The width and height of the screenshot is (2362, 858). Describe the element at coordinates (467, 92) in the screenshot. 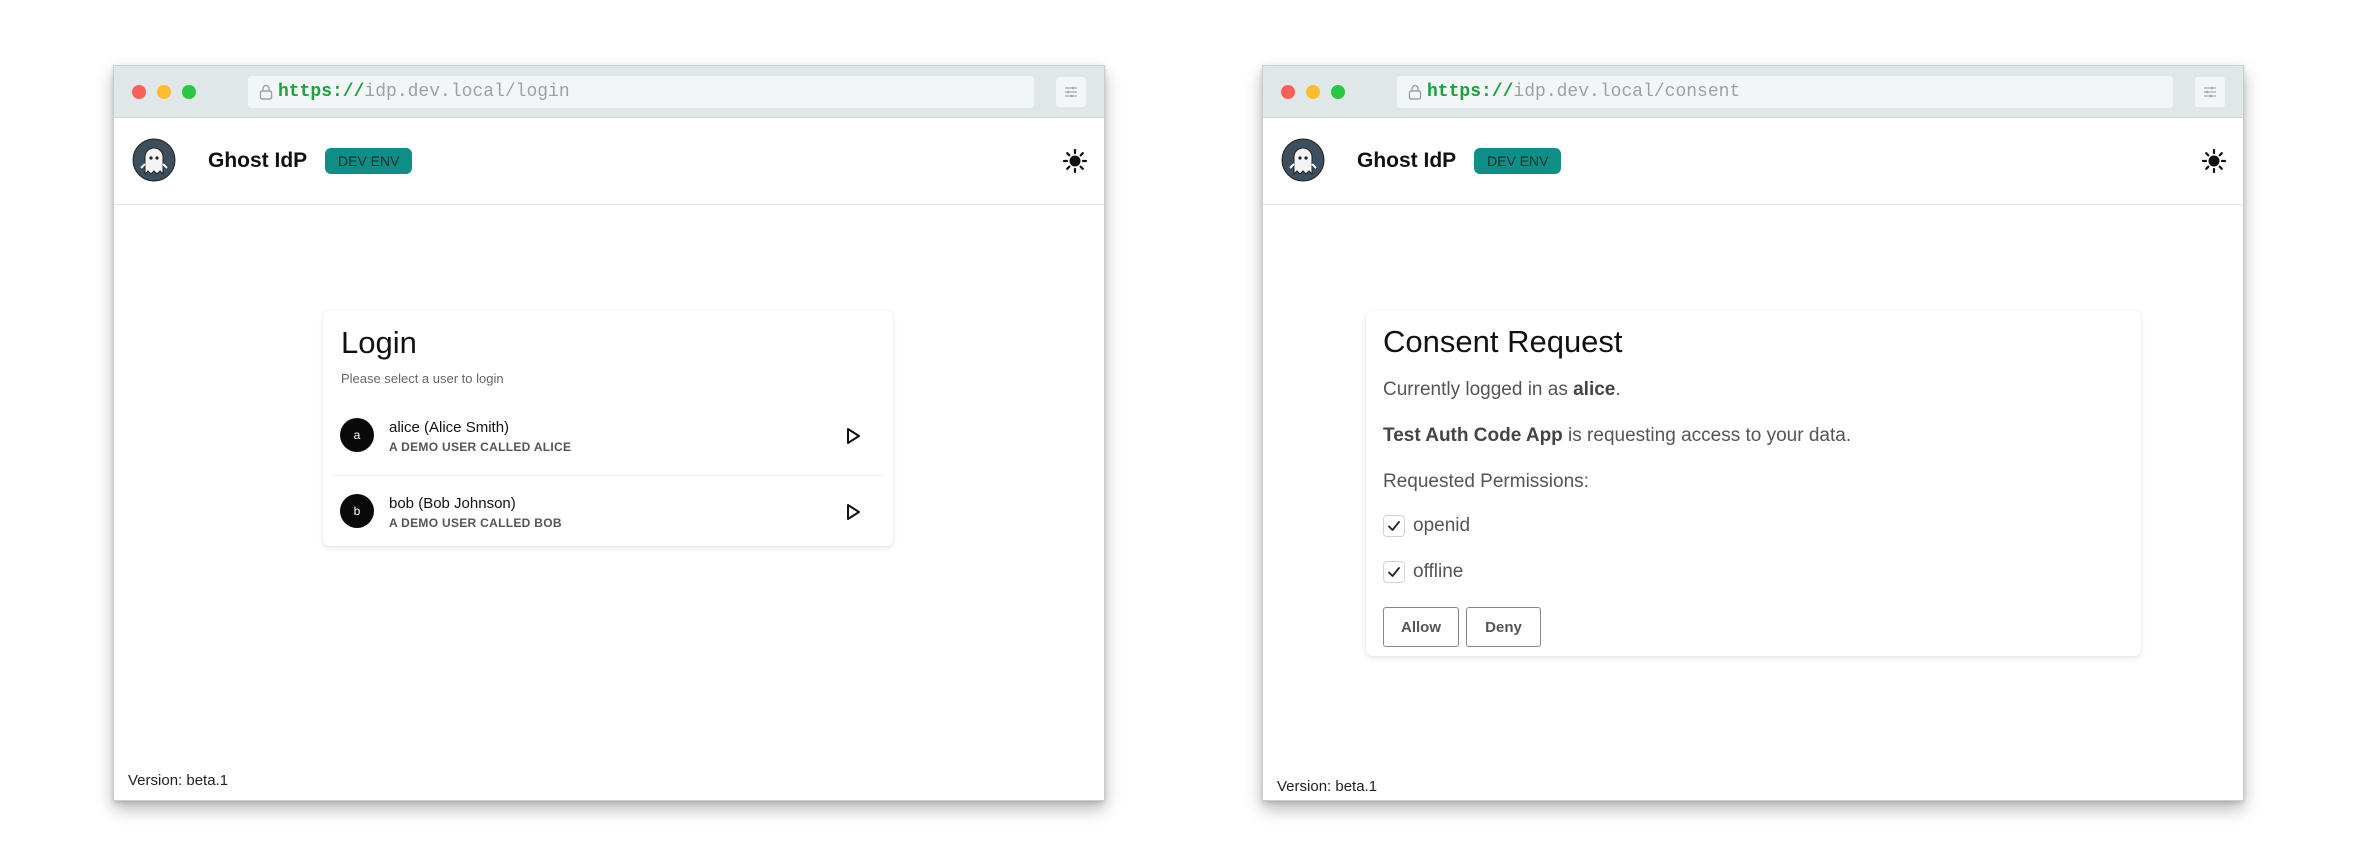

I see `url-path: idp.dev.local/login` at that location.